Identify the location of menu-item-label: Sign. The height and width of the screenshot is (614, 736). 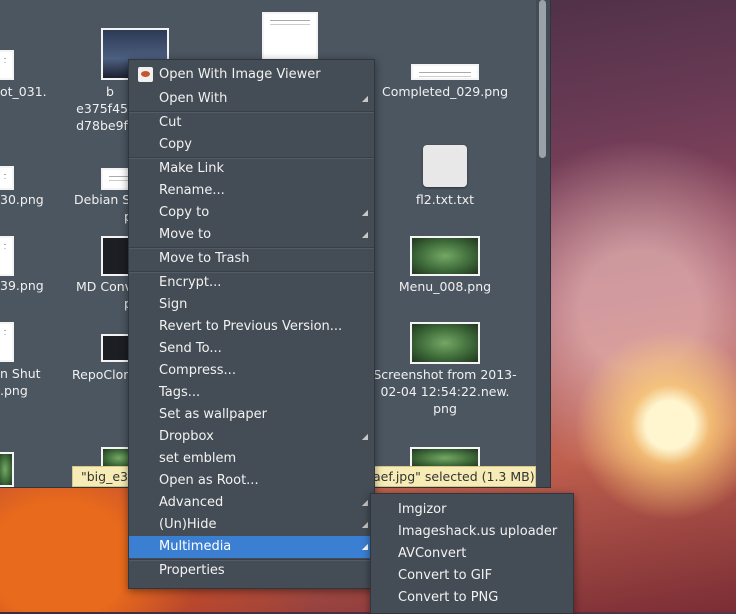
(173, 304).